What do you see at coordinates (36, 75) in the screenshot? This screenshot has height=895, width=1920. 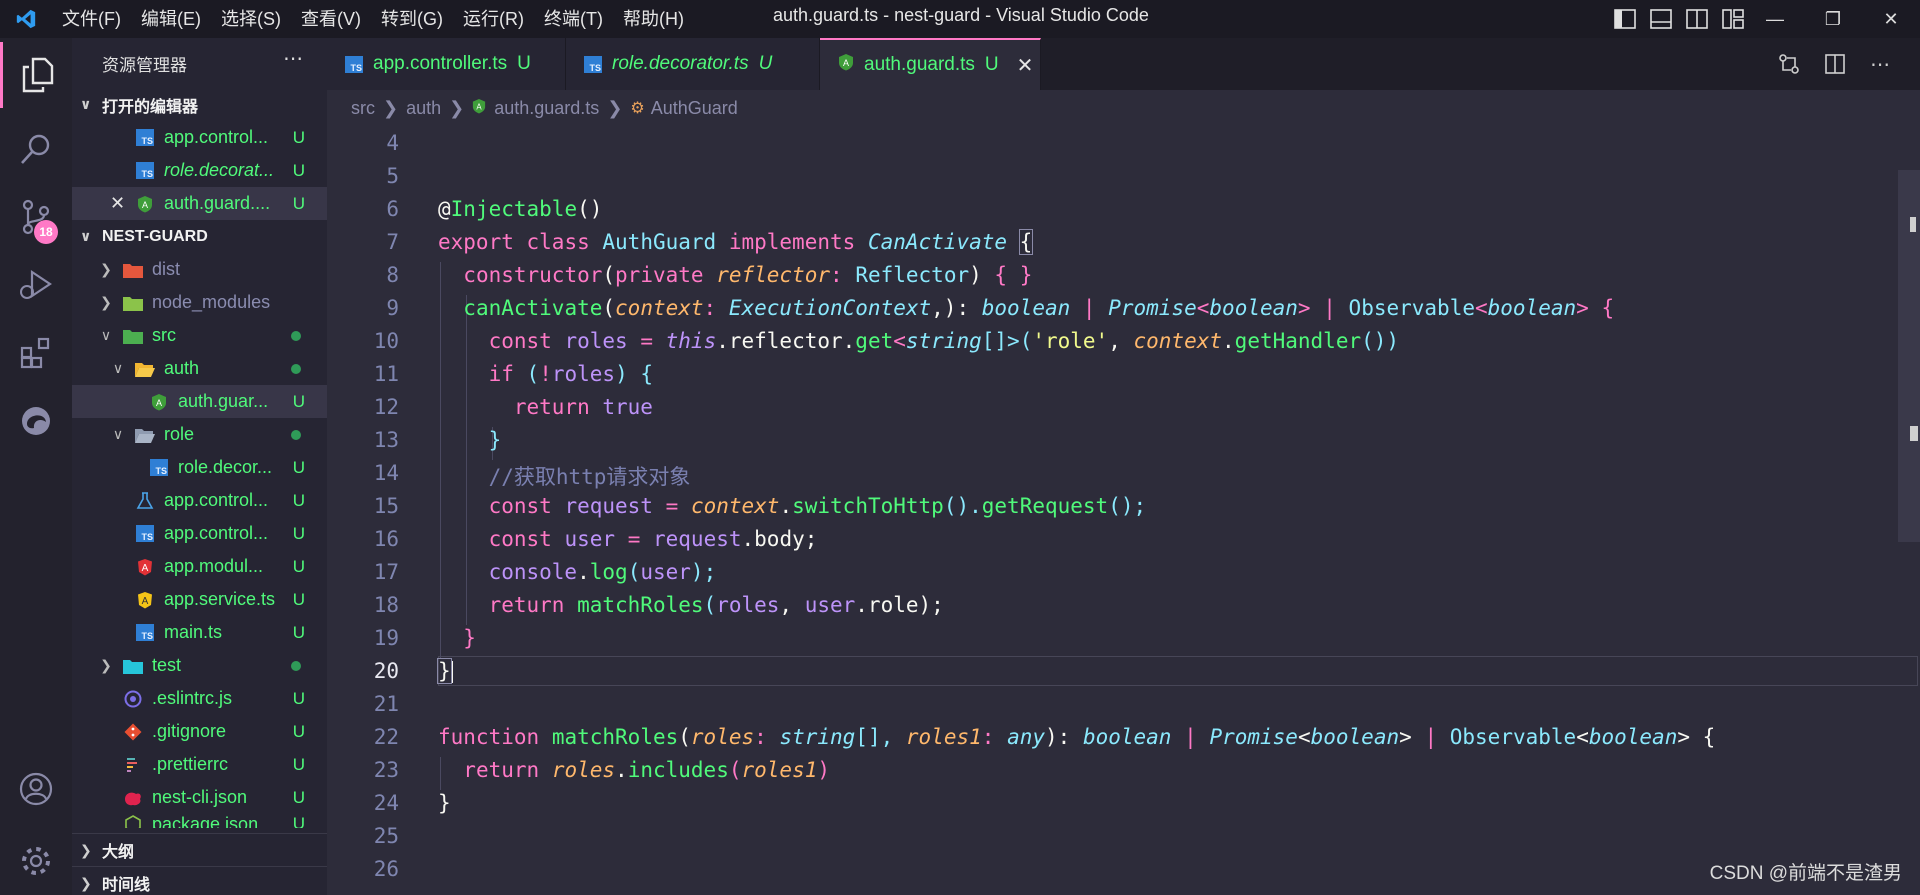 I see `explorer-icon` at bounding box center [36, 75].